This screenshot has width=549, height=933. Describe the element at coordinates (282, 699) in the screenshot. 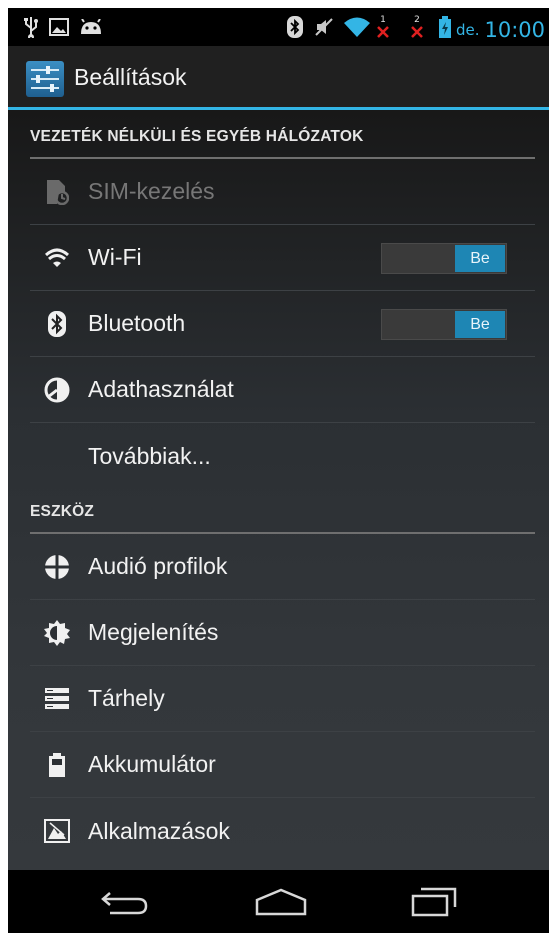

I see `settings-item-storage: Tárhely` at that location.